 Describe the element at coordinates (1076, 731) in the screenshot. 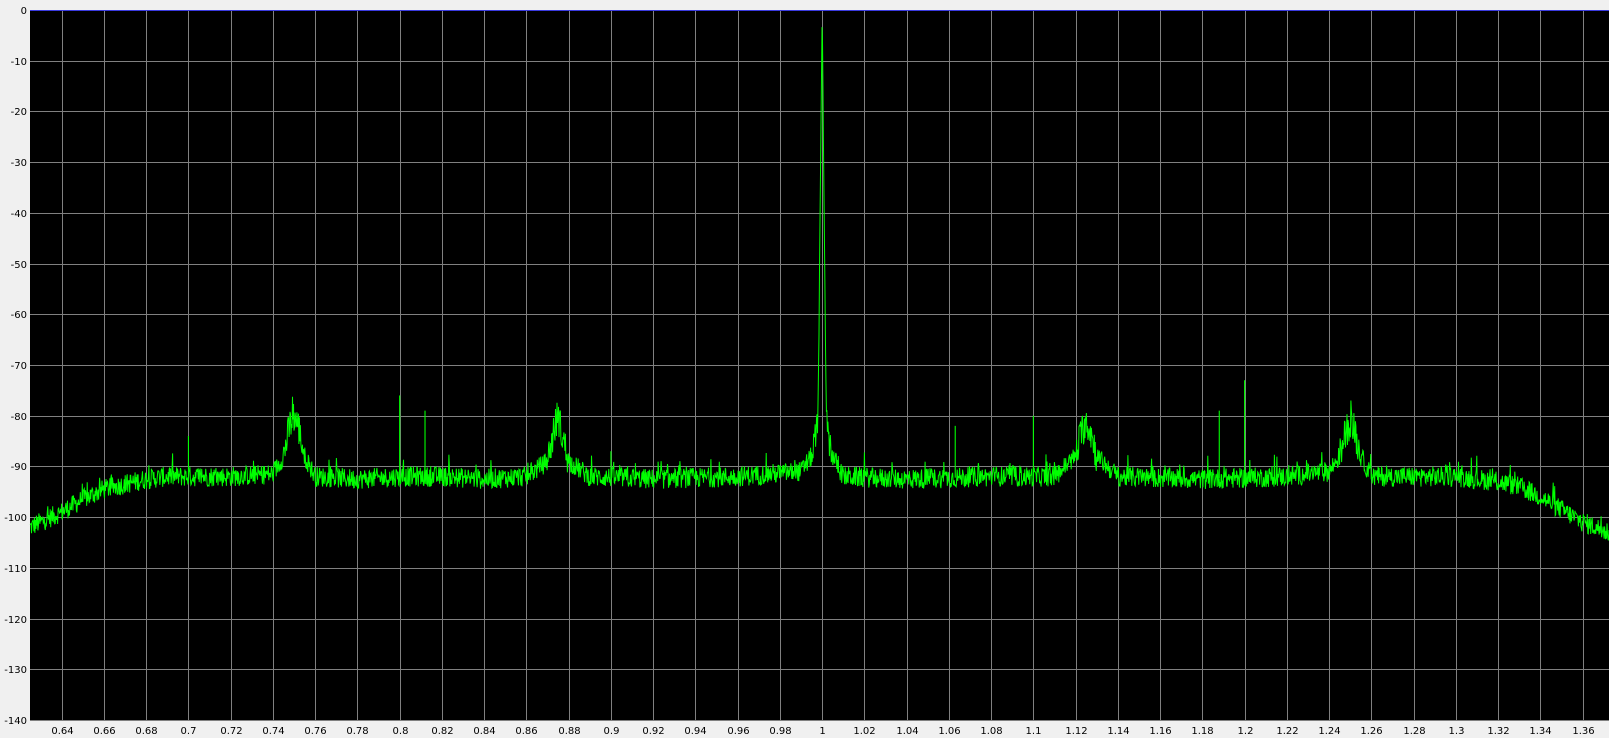

I see `x-tick-label: 1.12` at that location.